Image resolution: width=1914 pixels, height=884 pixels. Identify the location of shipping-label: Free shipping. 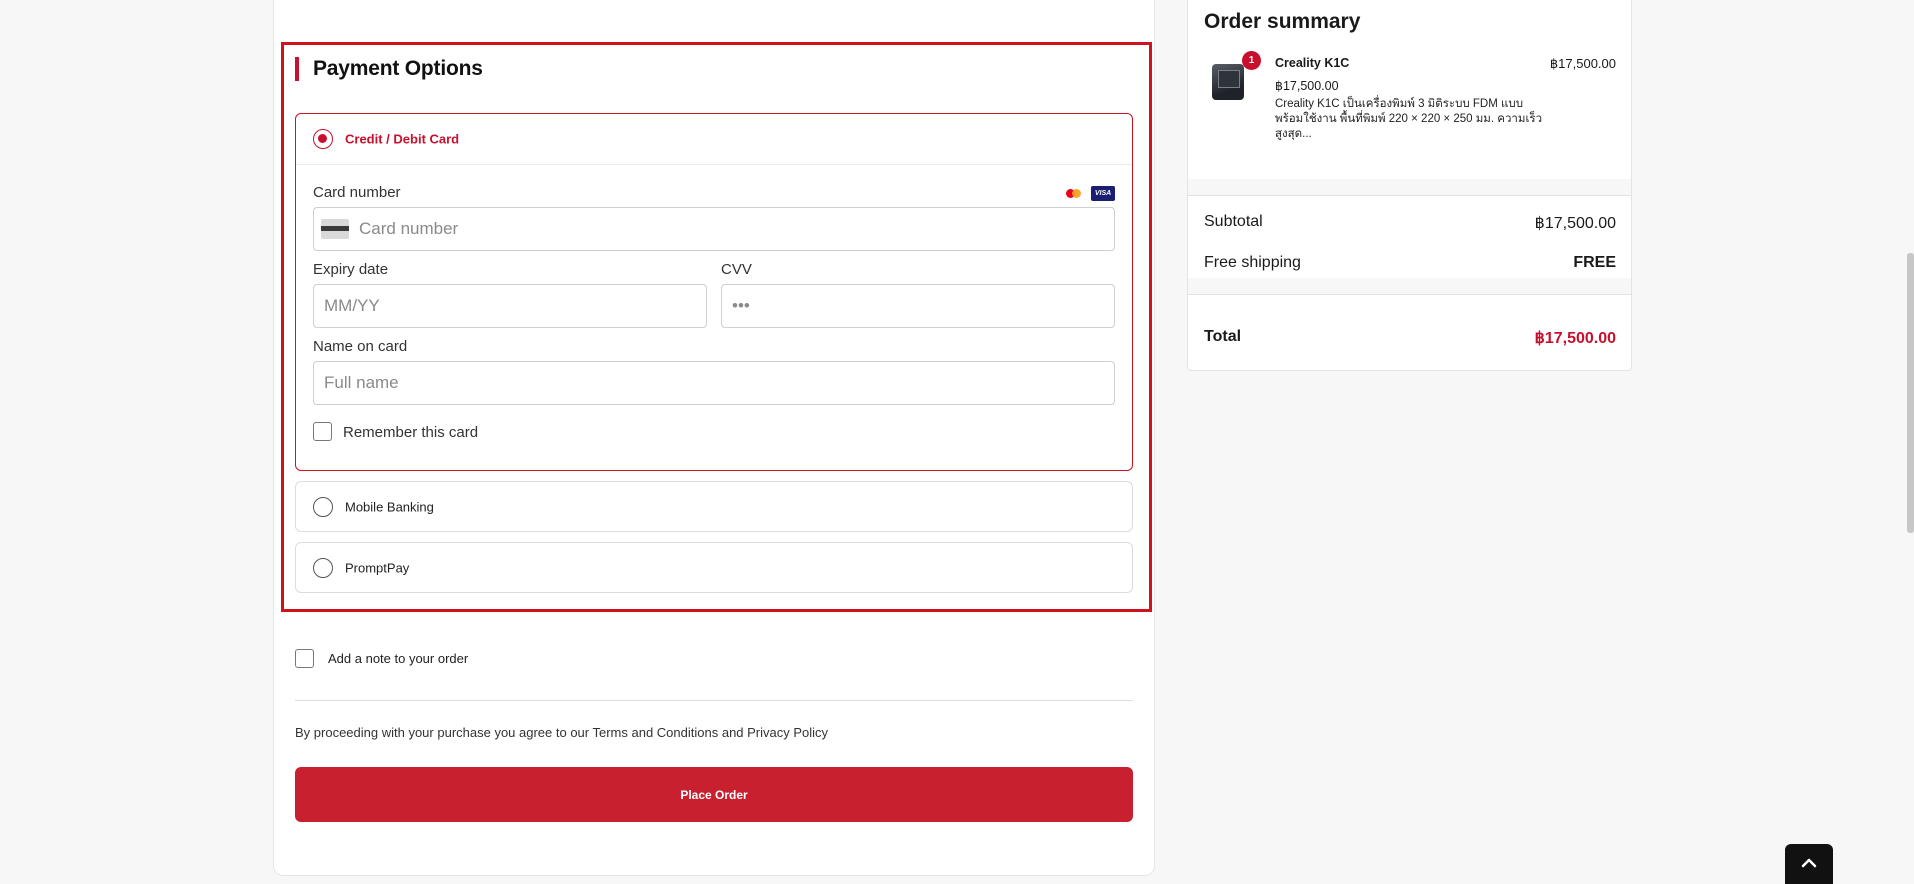
(1252, 262).